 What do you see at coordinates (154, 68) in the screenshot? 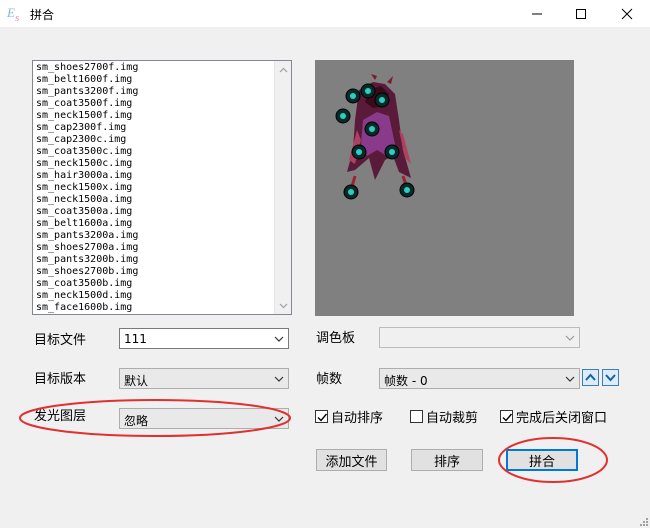
I see `list-item: sm_shoes2700f.img` at bounding box center [154, 68].